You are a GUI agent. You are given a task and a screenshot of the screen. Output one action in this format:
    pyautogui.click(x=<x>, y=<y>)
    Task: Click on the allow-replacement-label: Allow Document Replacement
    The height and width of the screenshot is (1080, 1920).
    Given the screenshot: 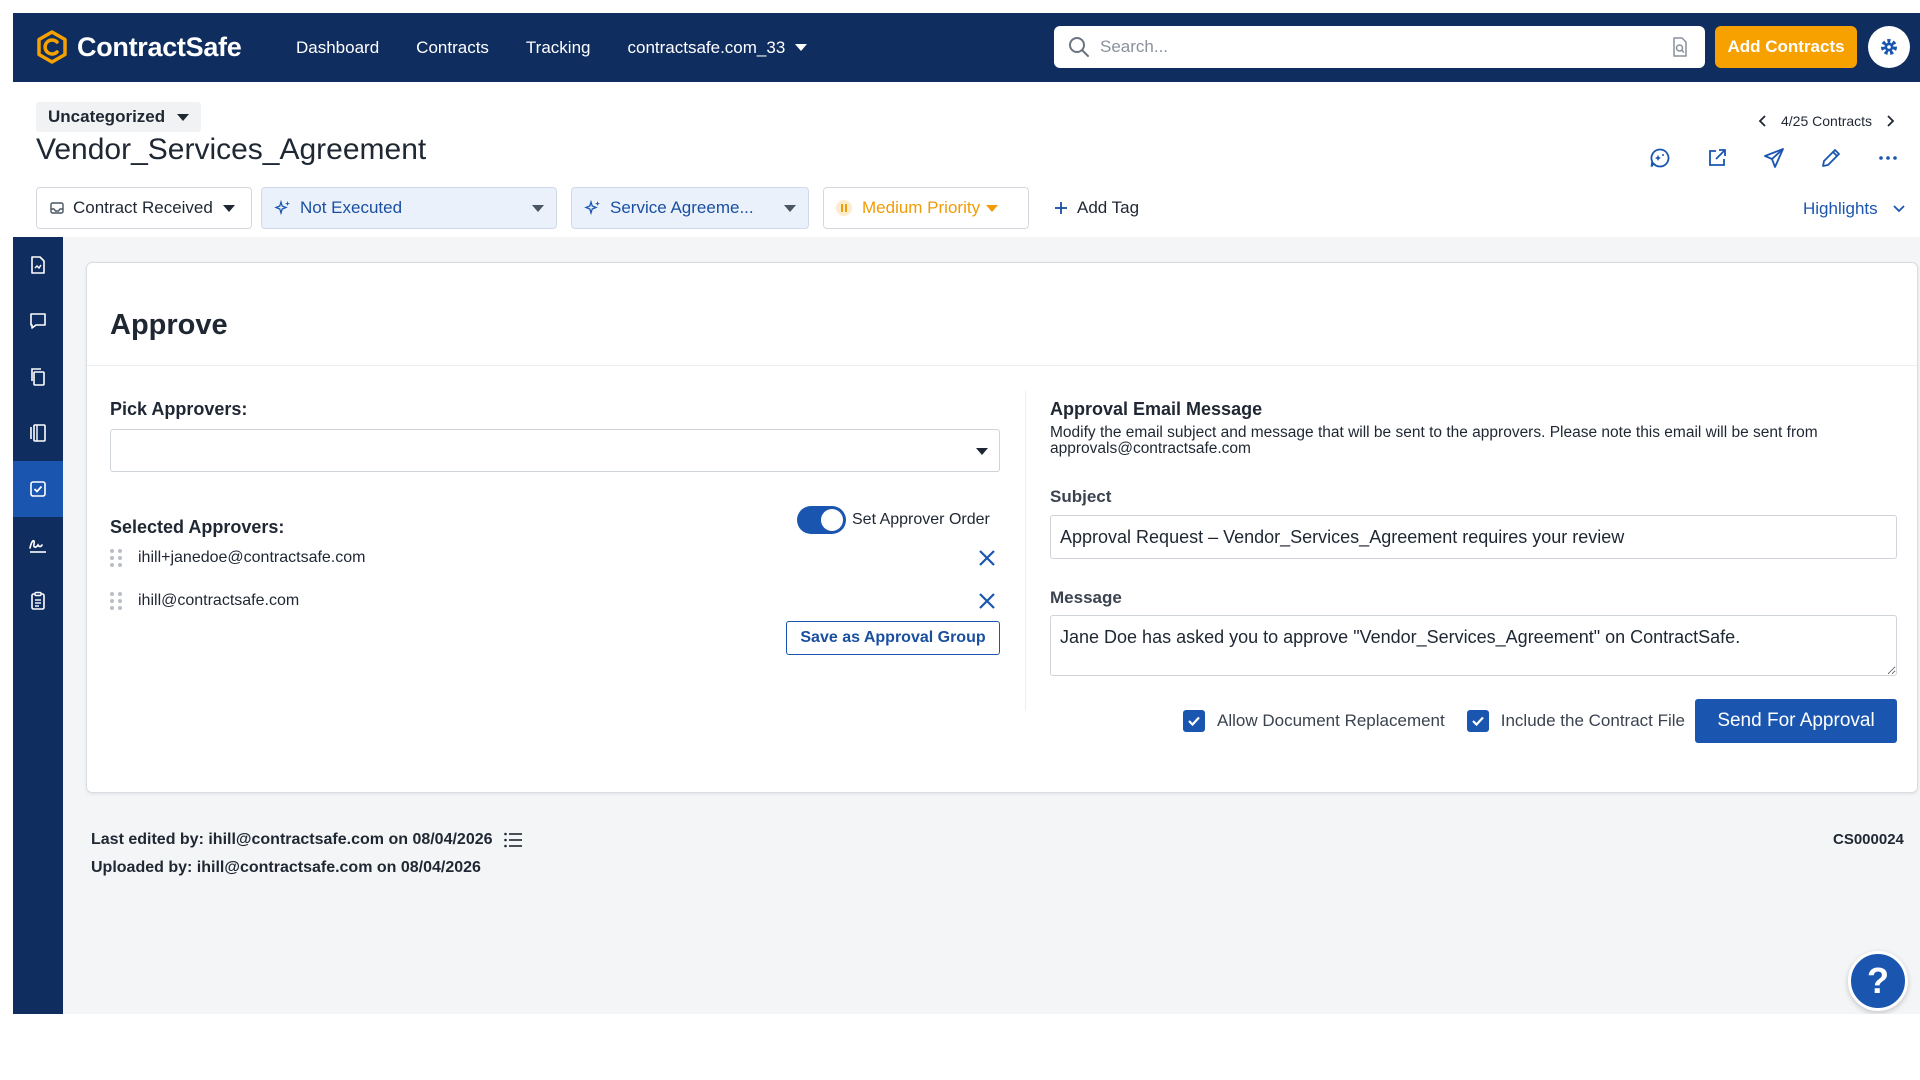 What is the action you would take?
    pyautogui.click(x=1331, y=720)
    